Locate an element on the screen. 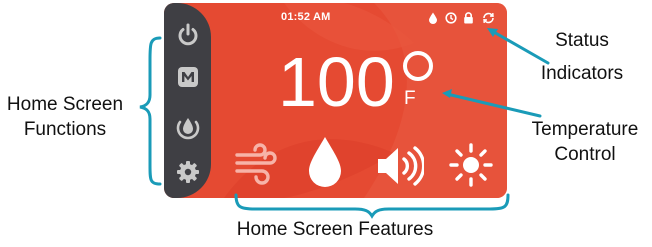 This screenshot has width=652, height=247. features-bracket is located at coordinates (372, 206).